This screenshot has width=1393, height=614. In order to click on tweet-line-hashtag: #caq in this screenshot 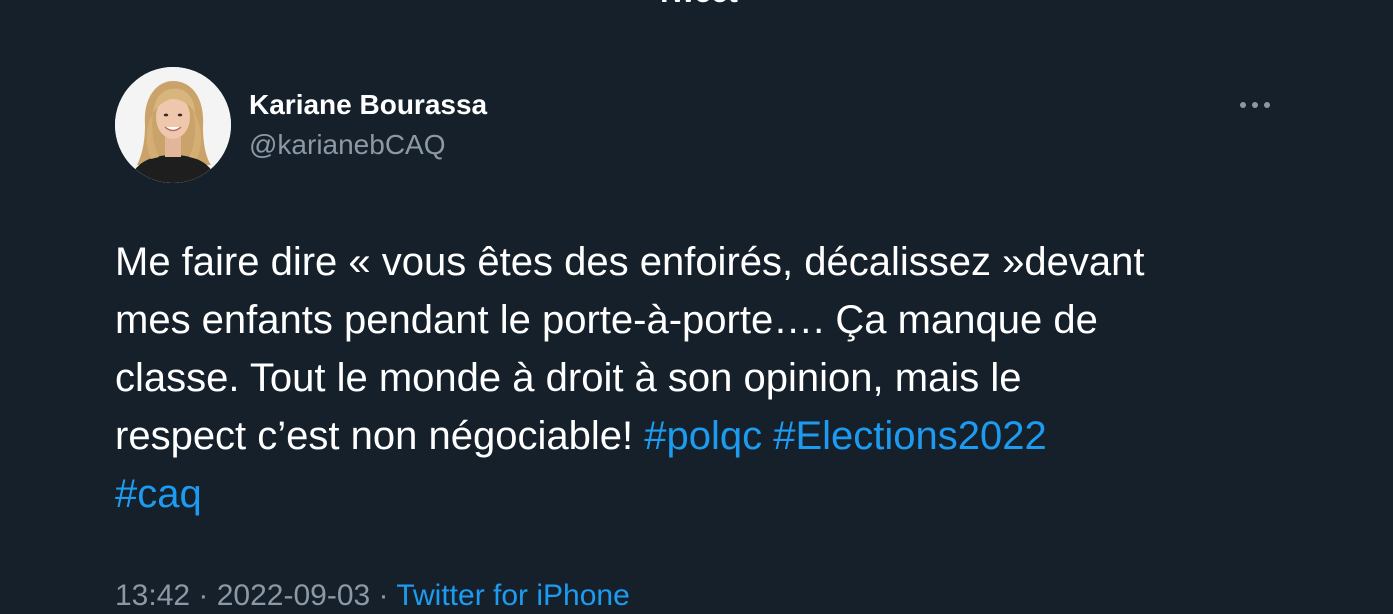, I will do `click(705, 494)`.